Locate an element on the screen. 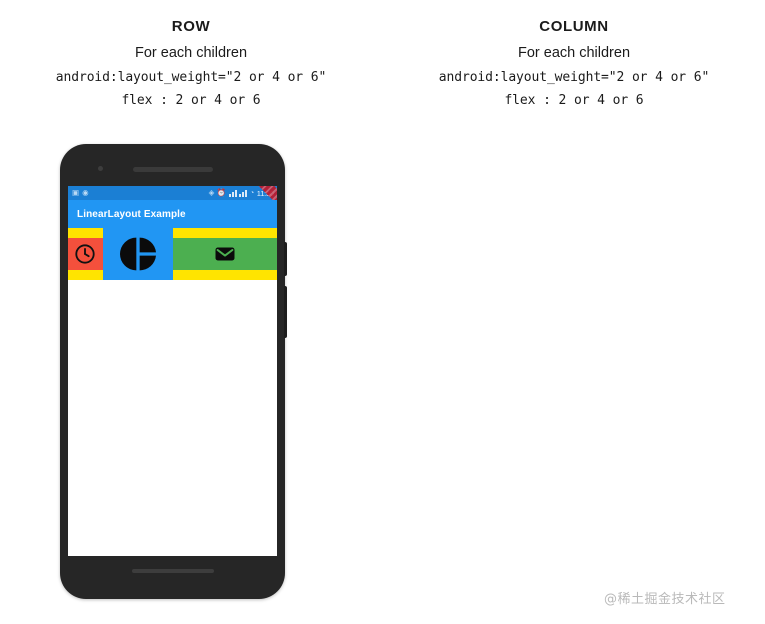 This screenshot has height=624, width=765. android-status-bar: ▣ ◉ ◈ ⏰ ◔ 11:50 is located at coordinates (172, 193).